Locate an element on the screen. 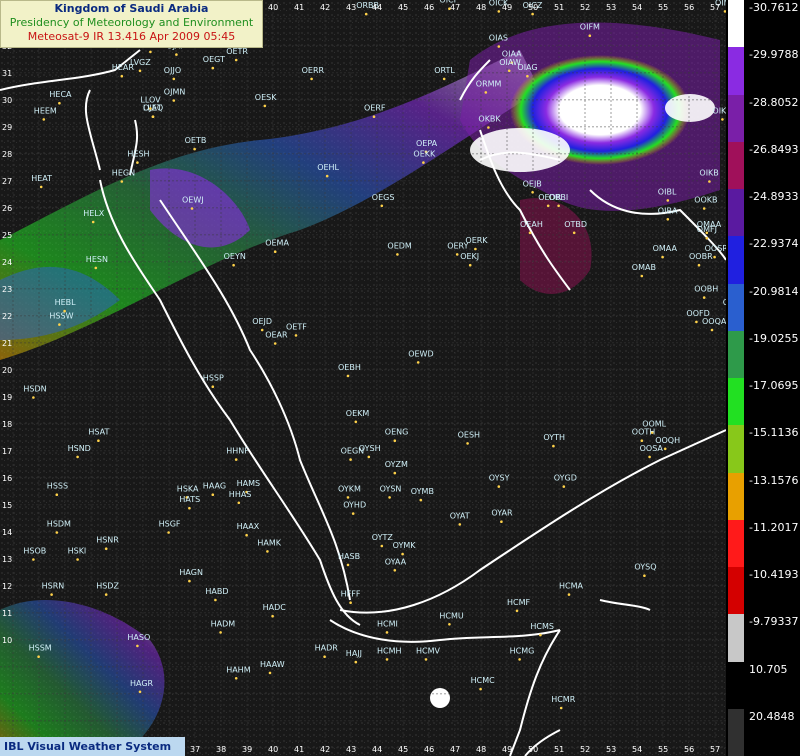 This screenshot has width=800, height=756. station-label: HSSP is located at coordinates (213, 378).